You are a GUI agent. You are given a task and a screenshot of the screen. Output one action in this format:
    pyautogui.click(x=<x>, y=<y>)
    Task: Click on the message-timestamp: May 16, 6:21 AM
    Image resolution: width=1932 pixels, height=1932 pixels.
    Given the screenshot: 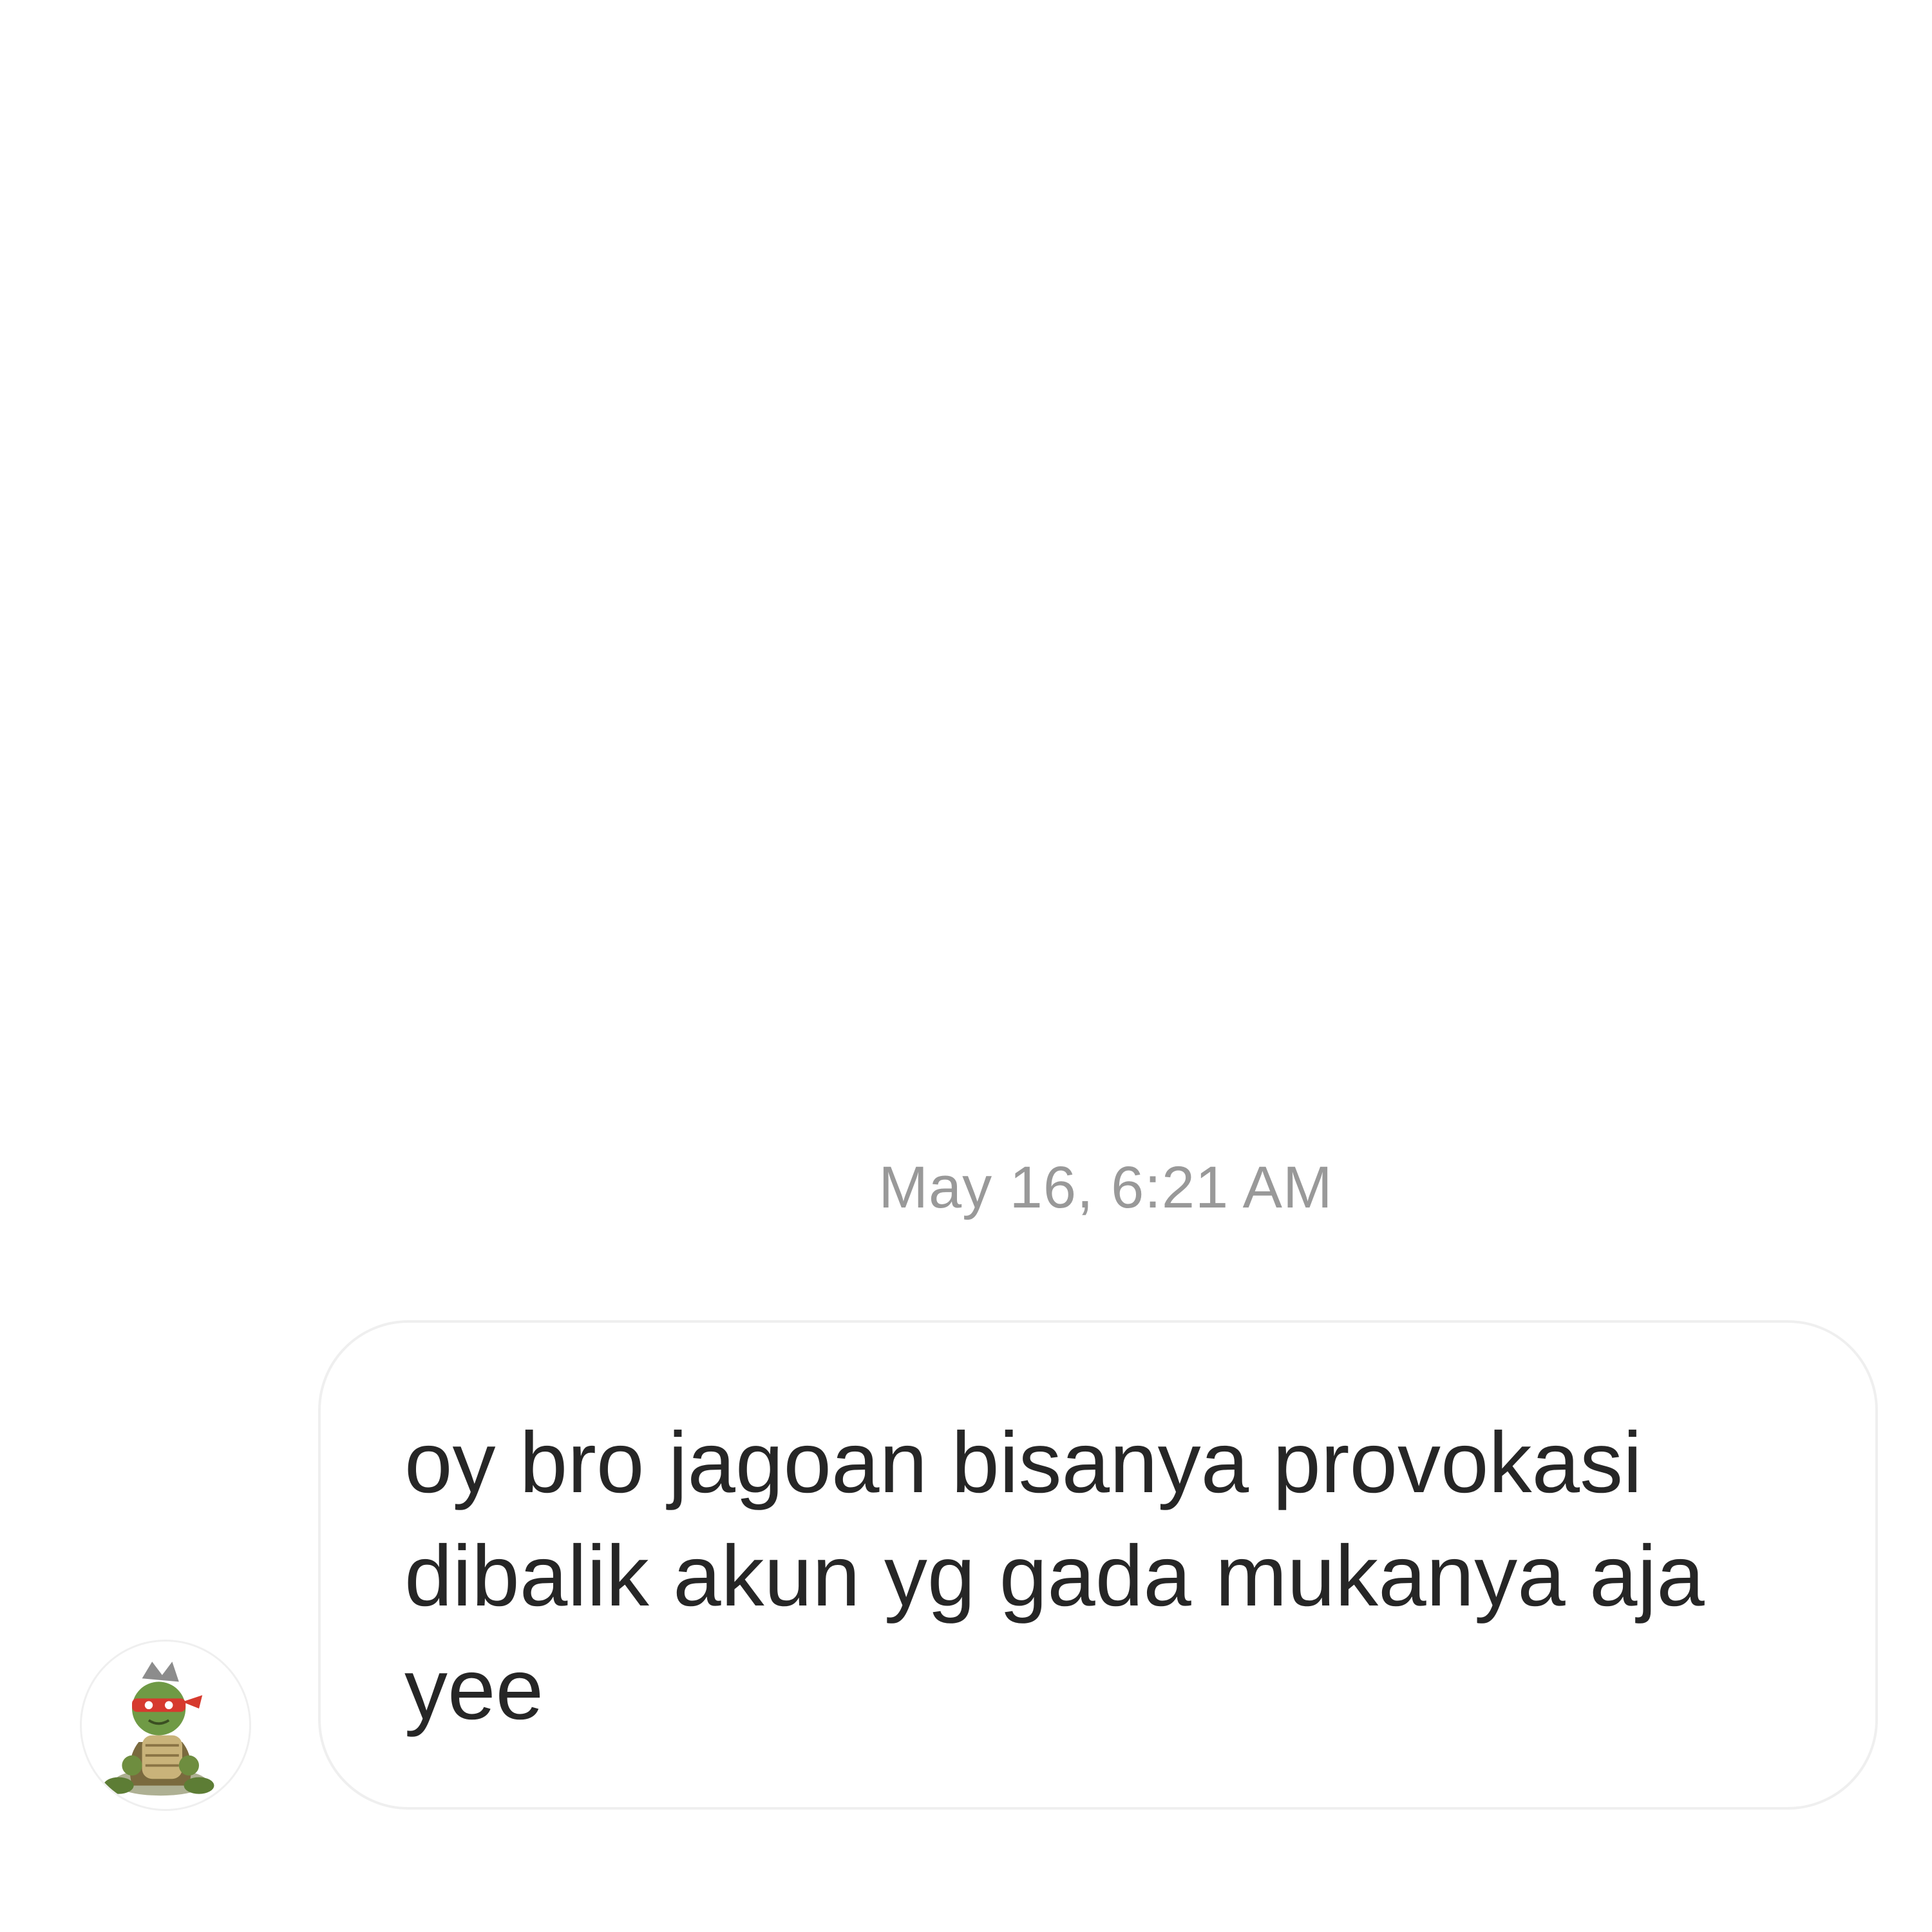 What is the action you would take?
    pyautogui.click(x=1105, y=1188)
    